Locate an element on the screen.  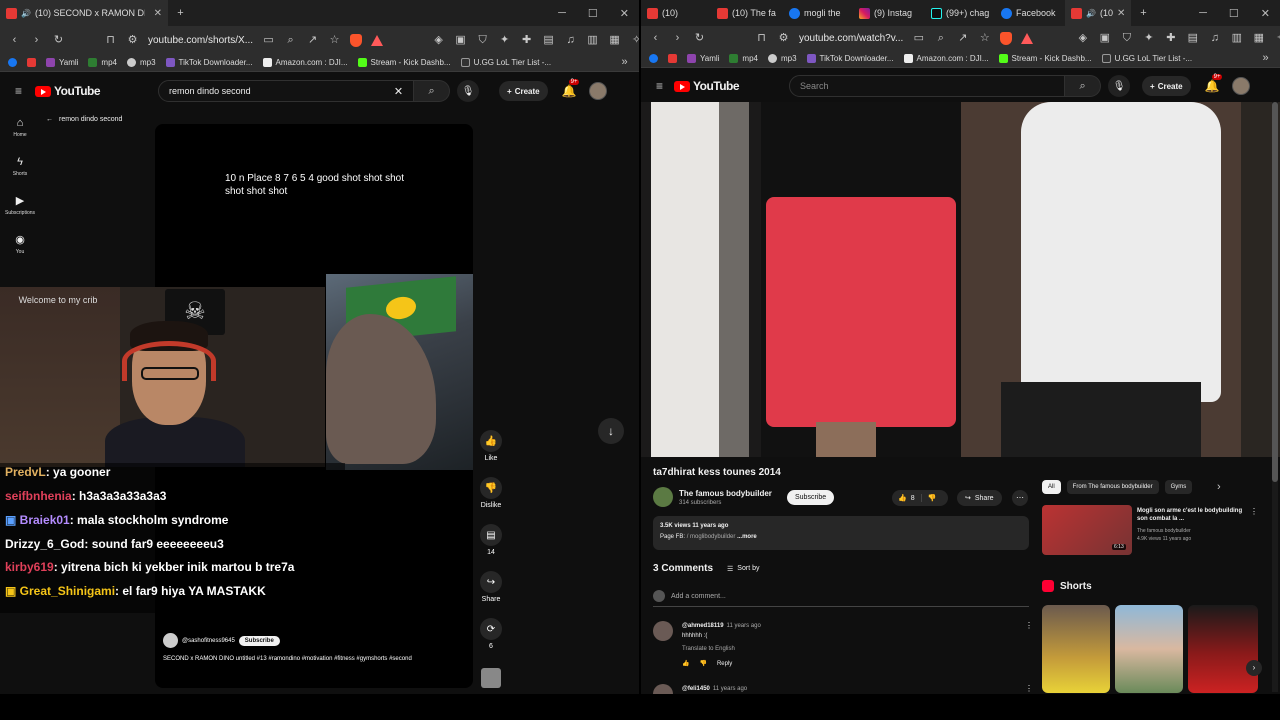
minimize-icon: ─ is located at coordinates (1203, 13).